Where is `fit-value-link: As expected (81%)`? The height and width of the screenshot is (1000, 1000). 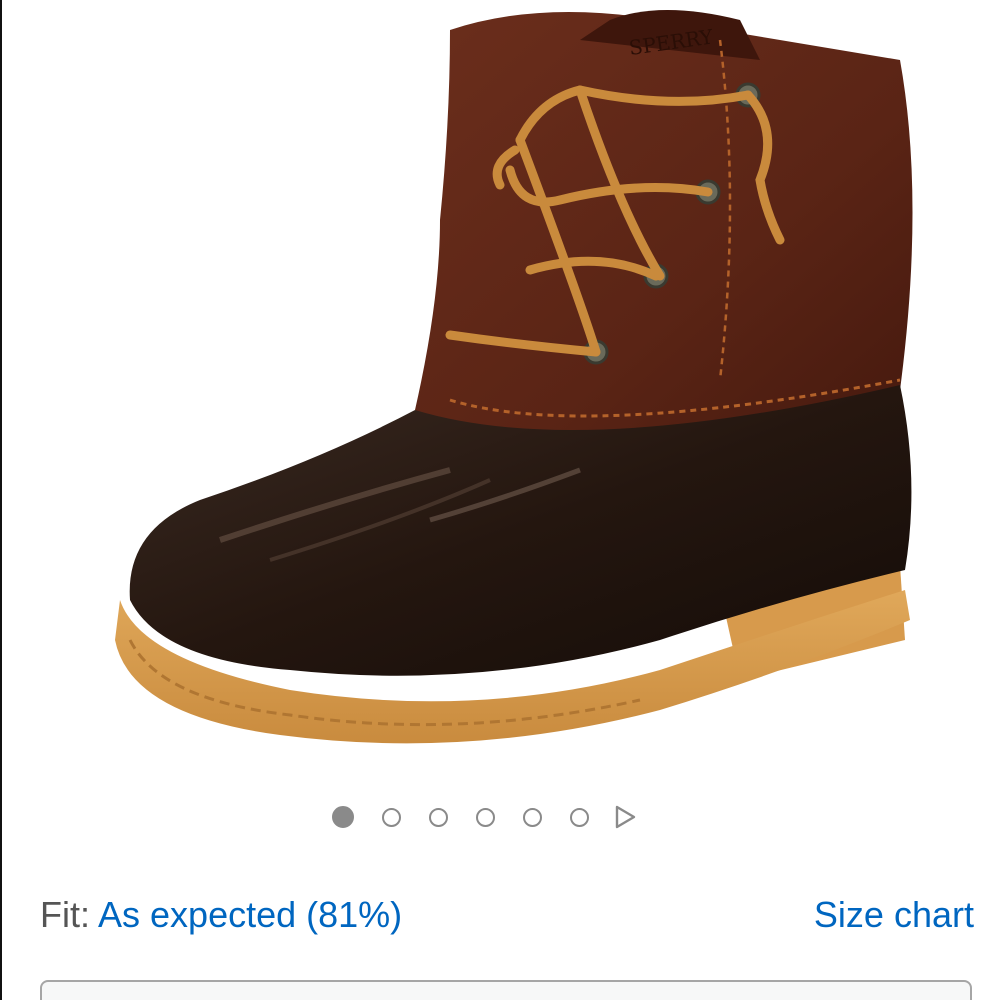 fit-value-link: As expected (81%) is located at coordinates (250, 914).